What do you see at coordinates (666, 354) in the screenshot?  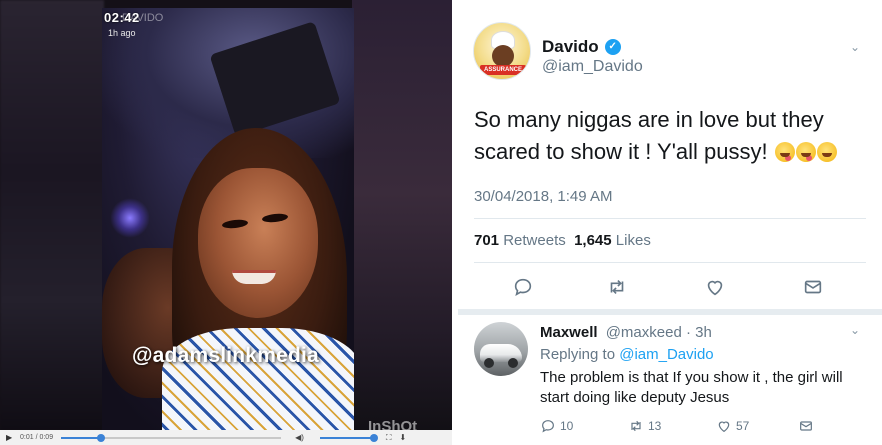 I see `replying-mention: @iam_Davido` at bounding box center [666, 354].